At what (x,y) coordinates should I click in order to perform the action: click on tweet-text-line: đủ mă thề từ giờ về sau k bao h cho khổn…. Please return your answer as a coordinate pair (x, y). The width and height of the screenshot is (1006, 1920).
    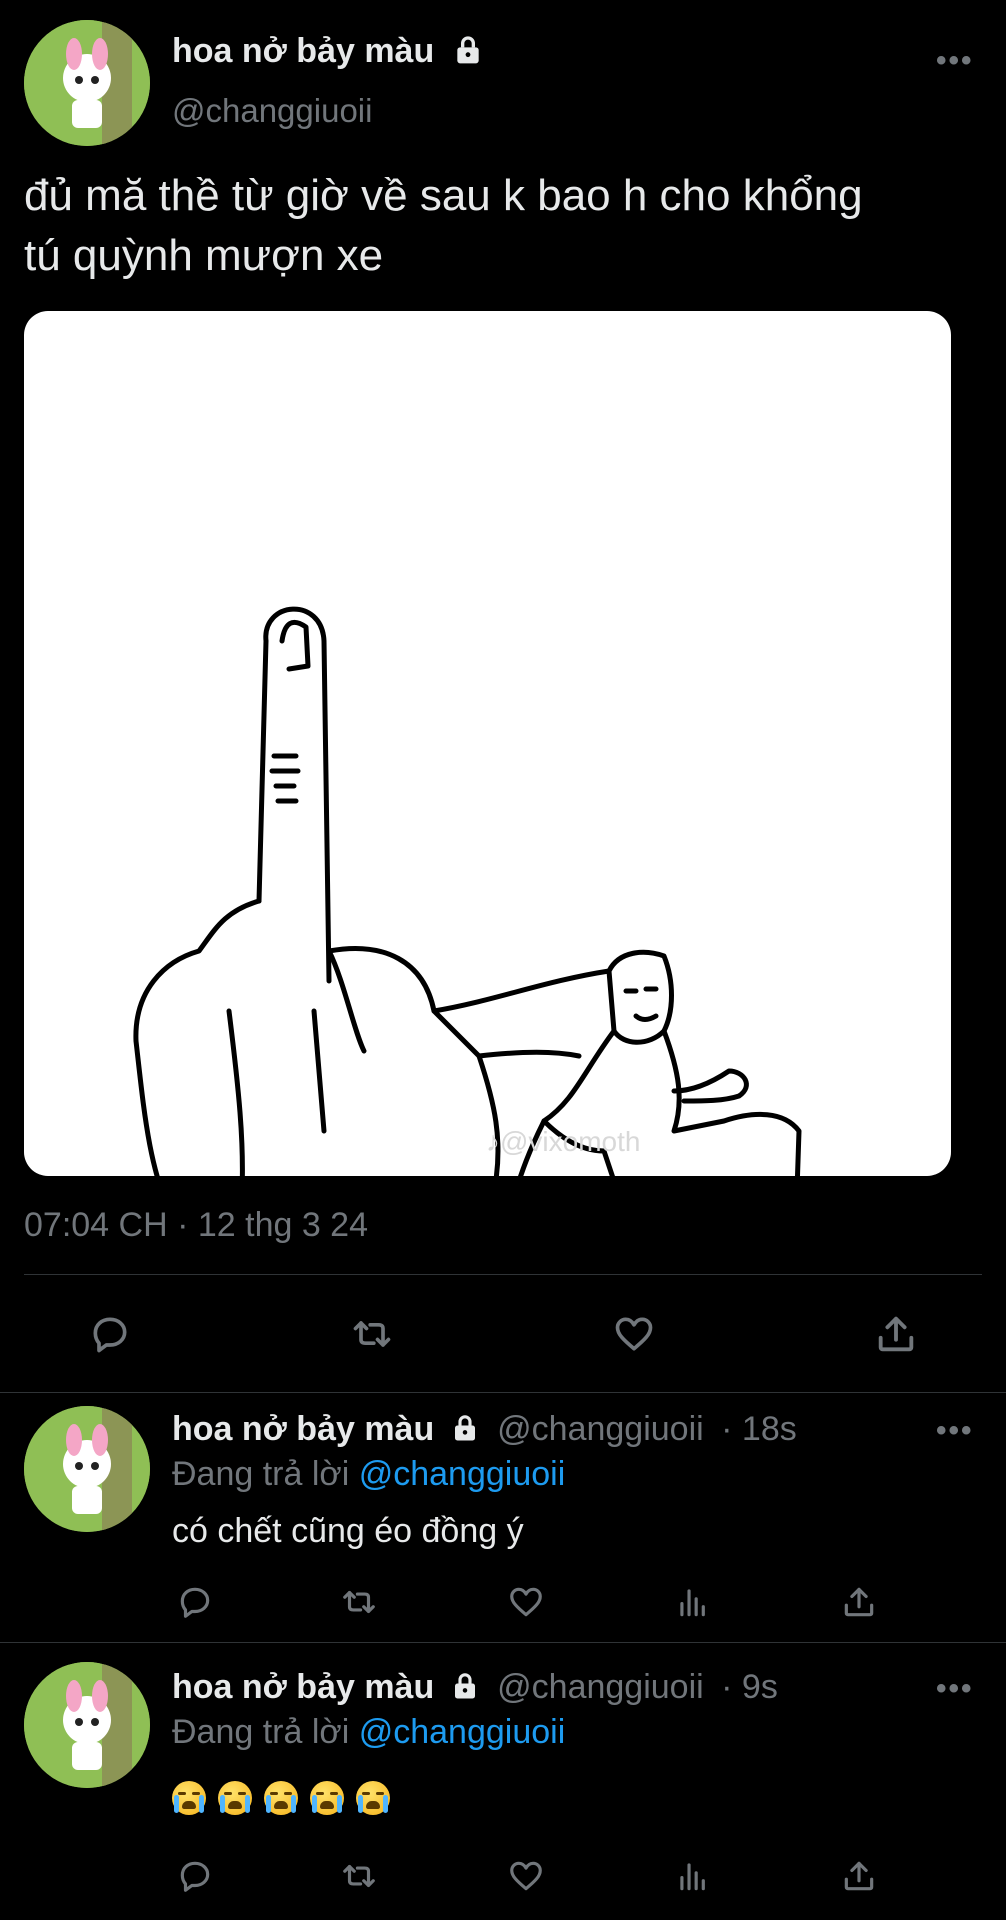
    Looking at the image, I should click on (443, 195).